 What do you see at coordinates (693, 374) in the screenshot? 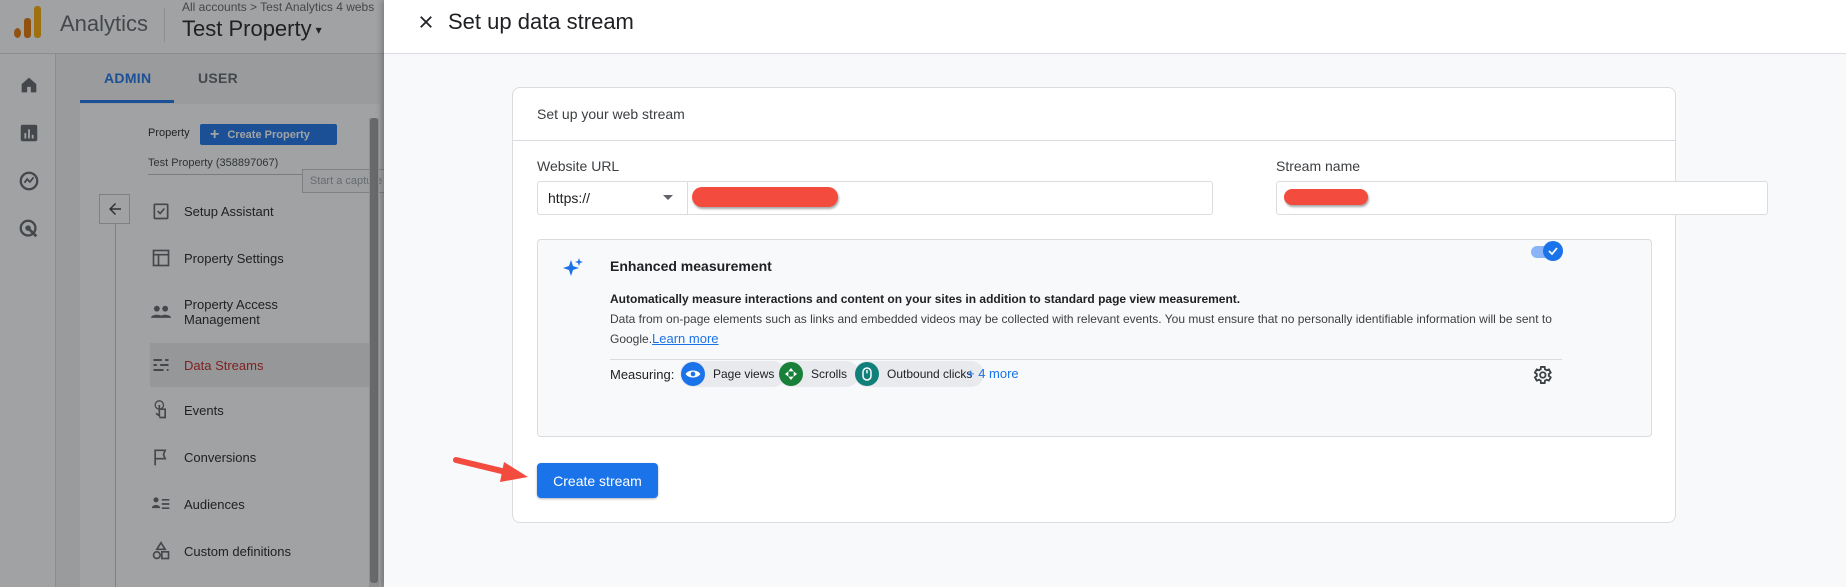
I see `eye-icon` at bounding box center [693, 374].